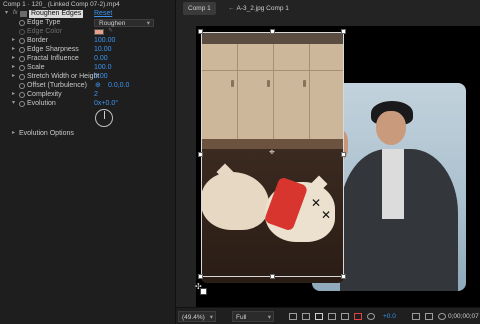 The width and height of the screenshot is (480, 324). What do you see at coordinates (306, 316) in the screenshot?
I see `grid-toggle-icon` at bounding box center [306, 316].